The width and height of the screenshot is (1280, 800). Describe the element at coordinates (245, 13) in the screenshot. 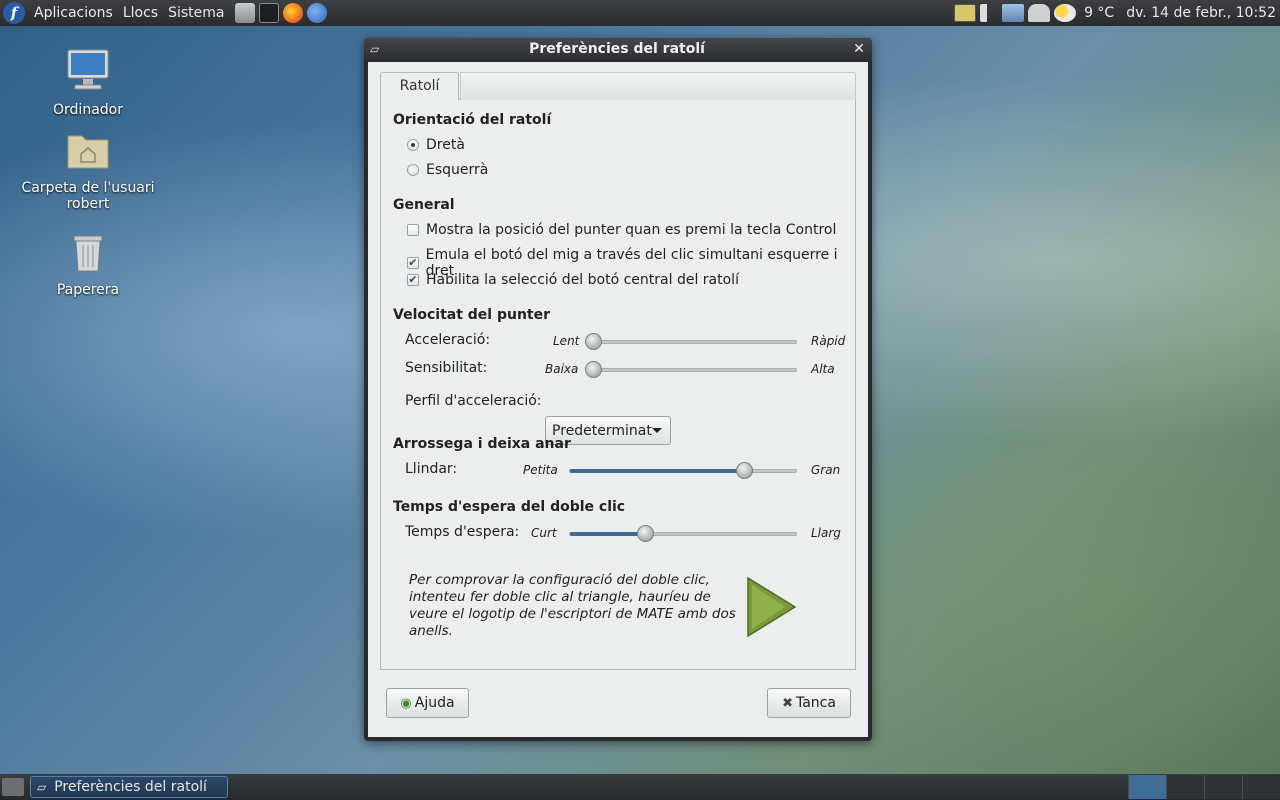

I see `files-icon` at that location.